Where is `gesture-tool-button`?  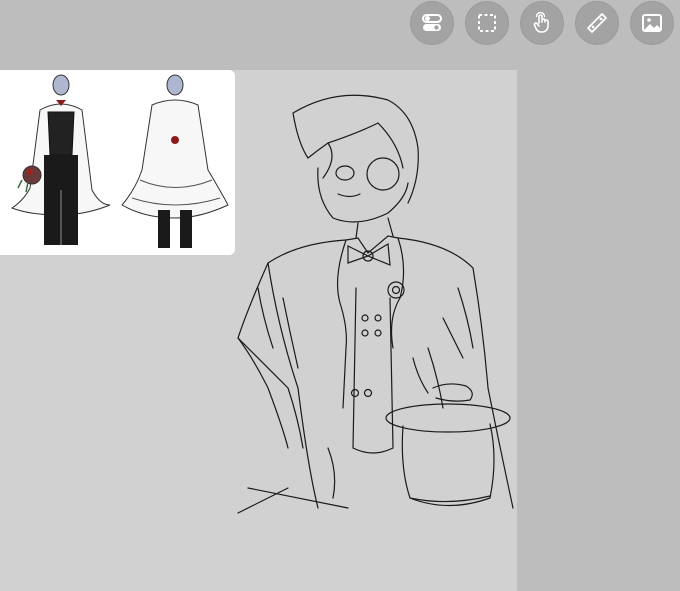 gesture-tool-button is located at coordinates (542, 23).